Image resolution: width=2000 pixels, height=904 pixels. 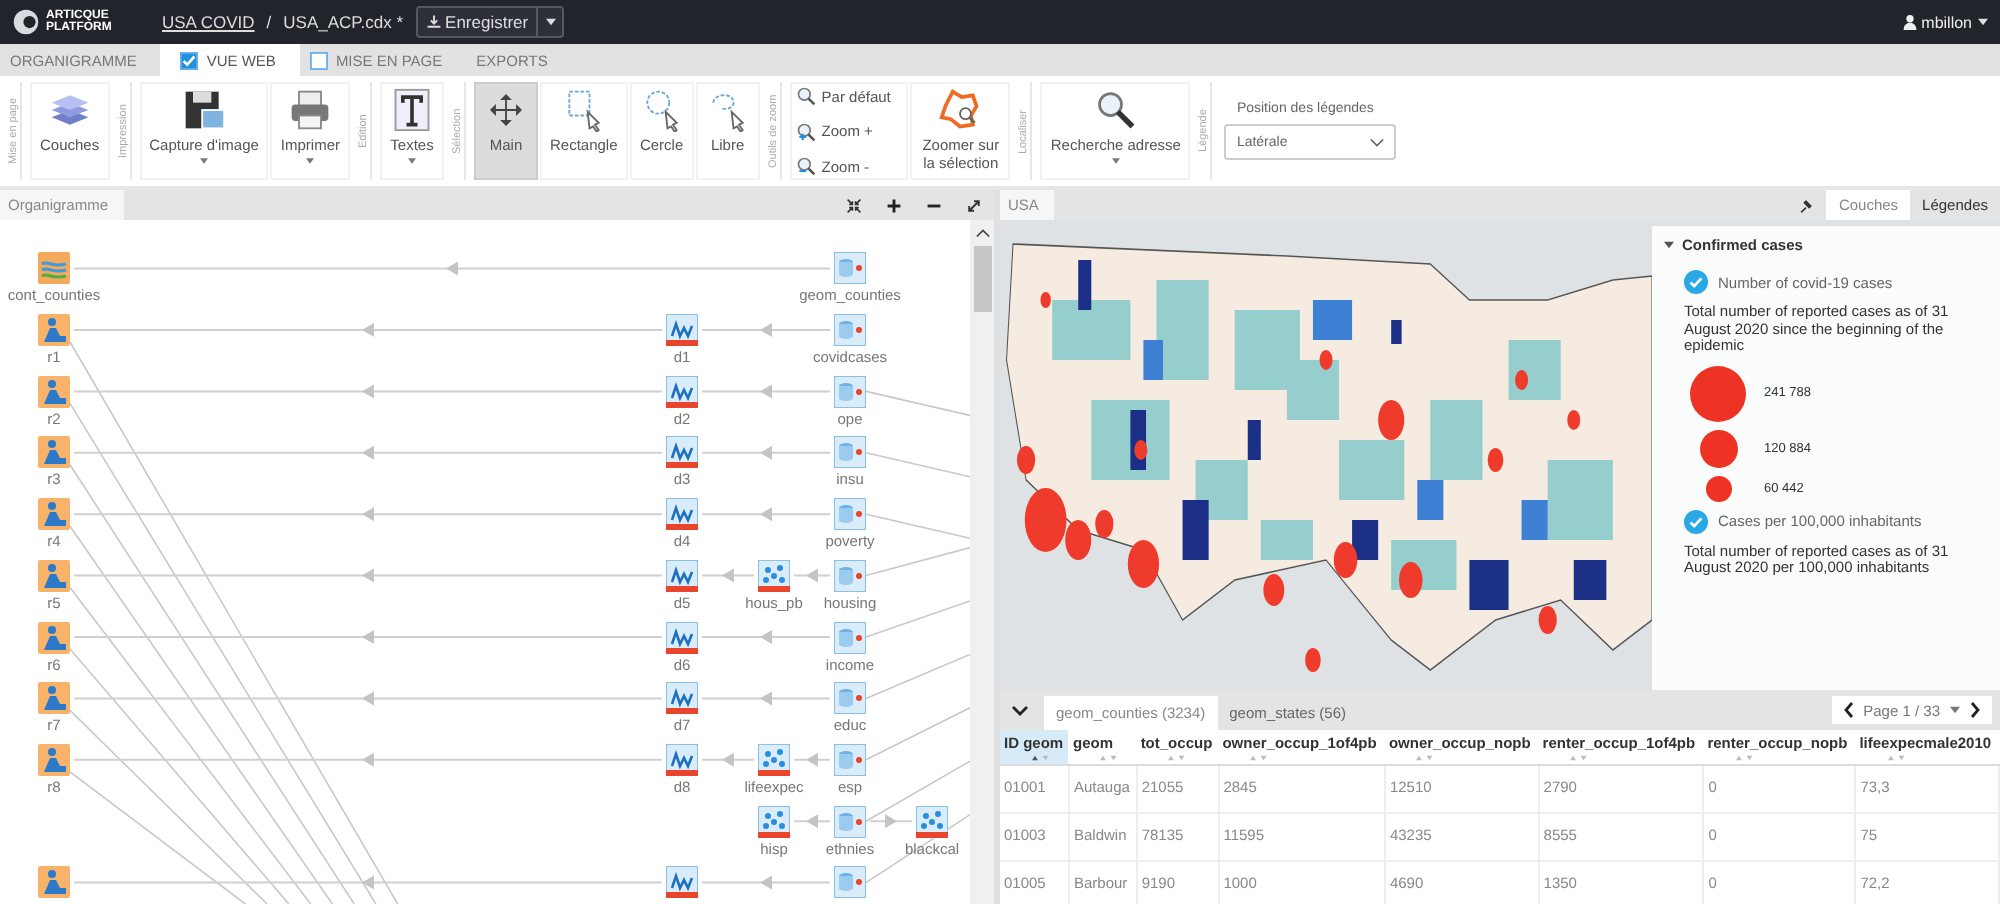 I want to click on download-icon, so click(x=433, y=22).